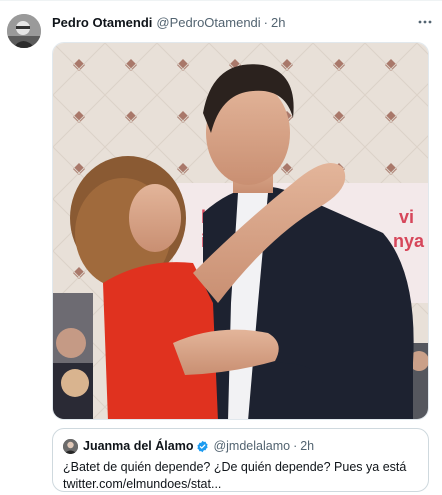 Image resolution: width=442 pixels, height=495 pixels. Describe the element at coordinates (252, 446) in the screenshot. I see `quoted-author-handle: @jmdelalamo` at that location.